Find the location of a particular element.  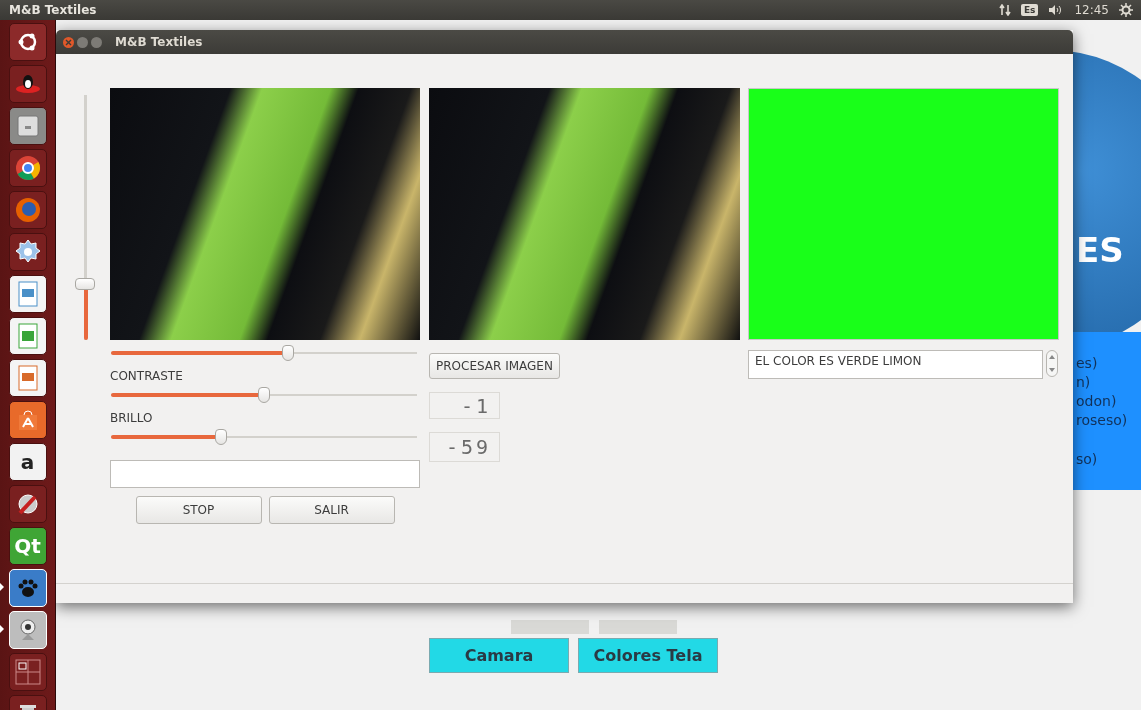

gear-icon is located at coordinates (27, 252).